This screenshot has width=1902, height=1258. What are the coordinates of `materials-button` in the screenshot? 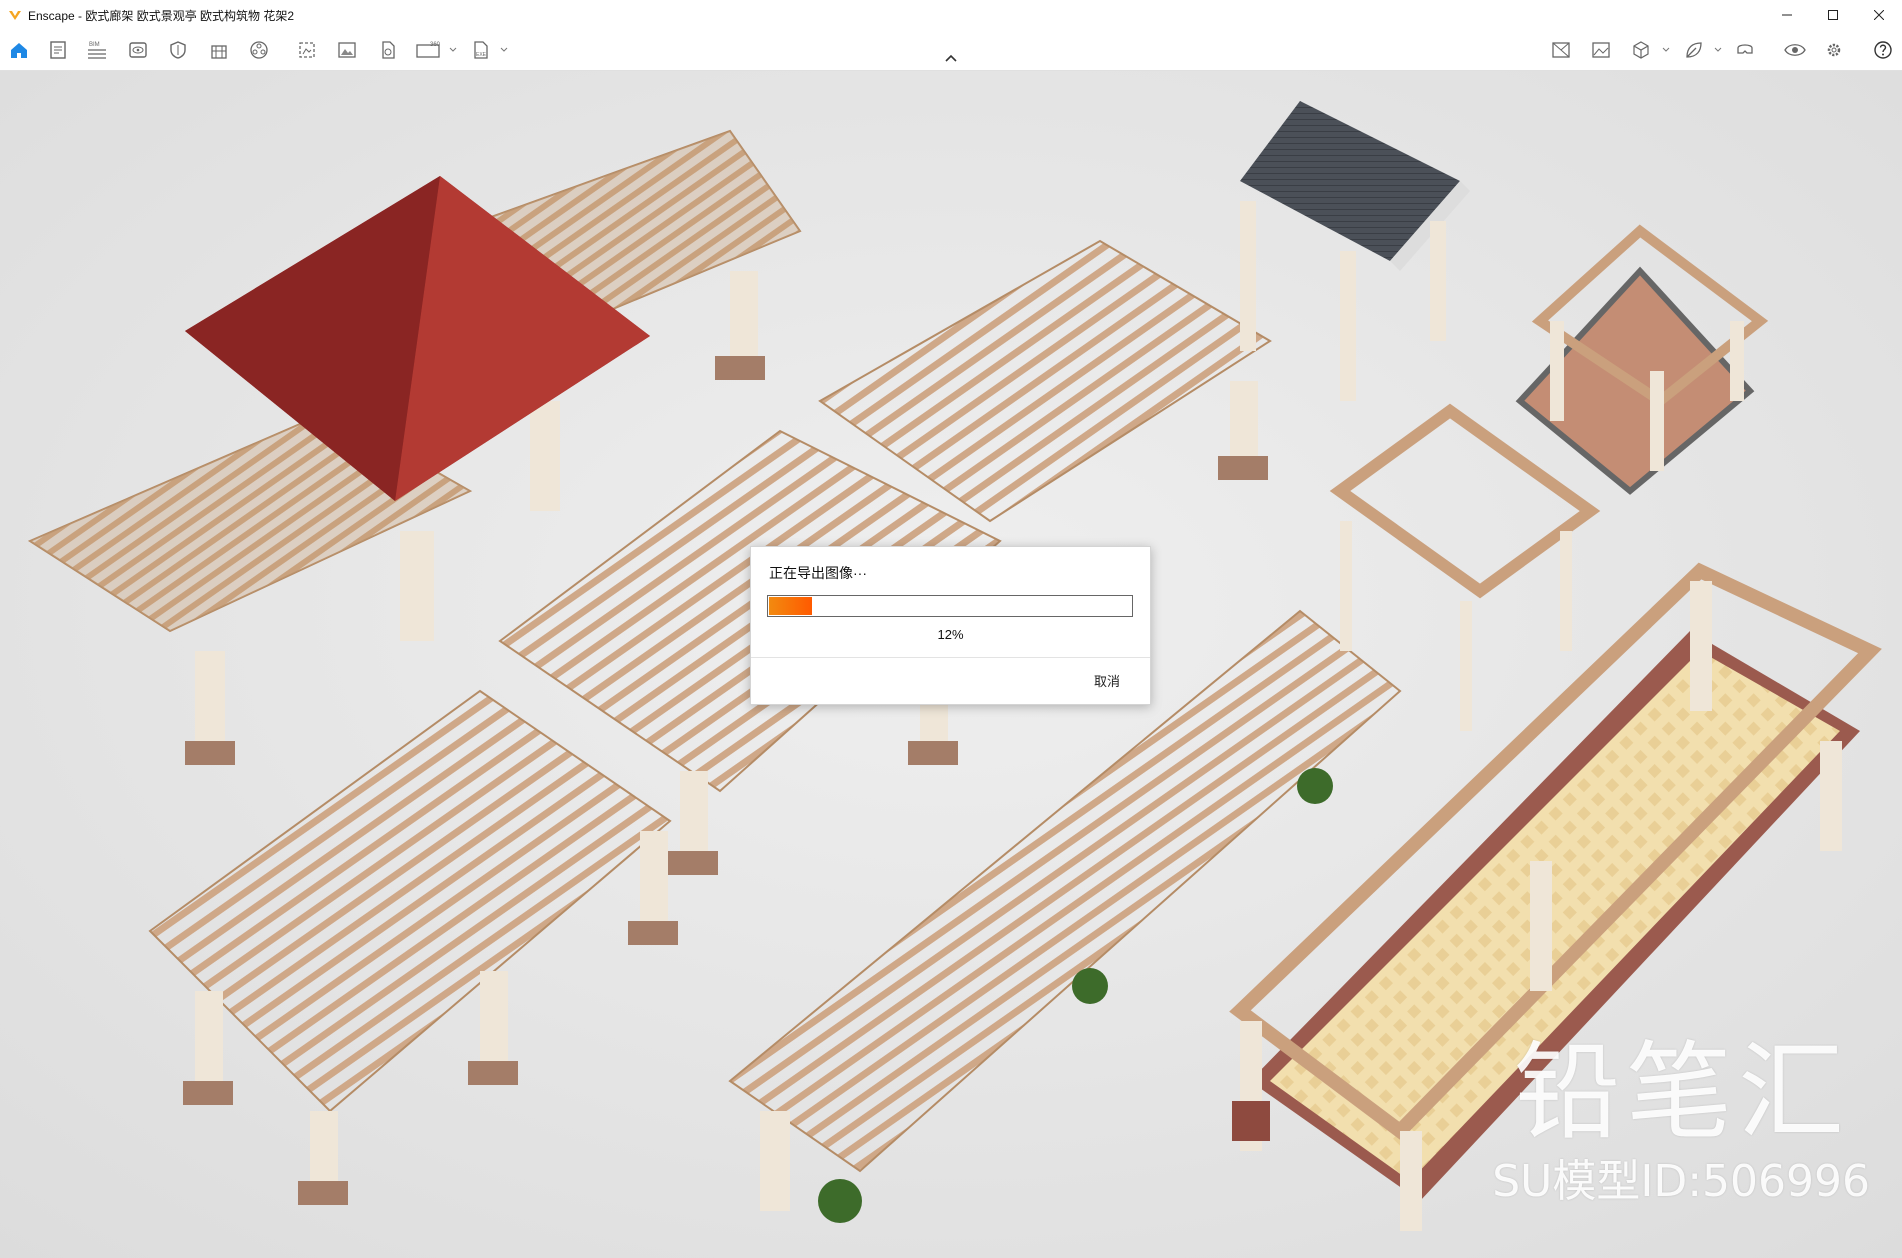 It's located at (259, 50).